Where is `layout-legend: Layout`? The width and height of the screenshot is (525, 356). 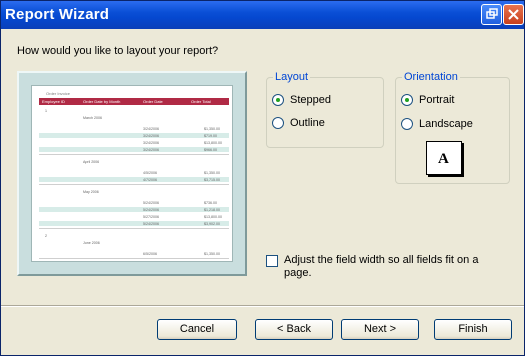 layout-legend: Layout is located at coordinates (292, 77).